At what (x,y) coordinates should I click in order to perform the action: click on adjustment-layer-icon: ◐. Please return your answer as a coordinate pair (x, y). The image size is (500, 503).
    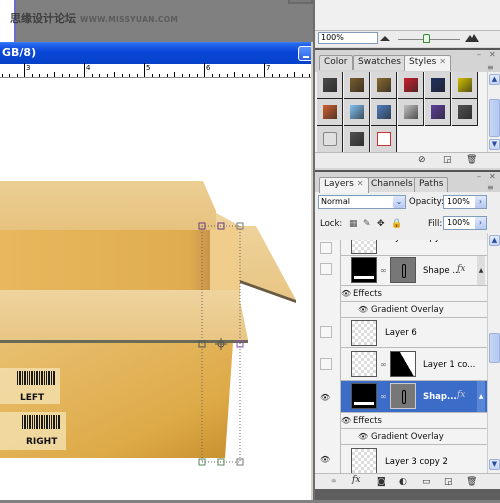
    Looking at the image, I should click on (403, 482).